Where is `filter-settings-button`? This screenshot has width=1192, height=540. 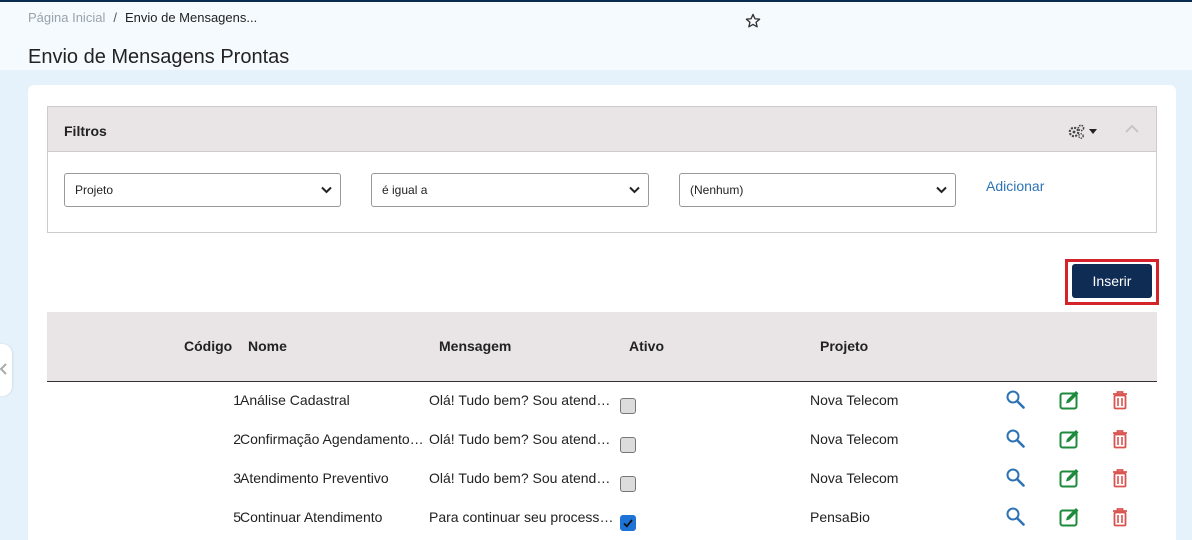 filter-settings-button is located at coordinates (1084, 131).